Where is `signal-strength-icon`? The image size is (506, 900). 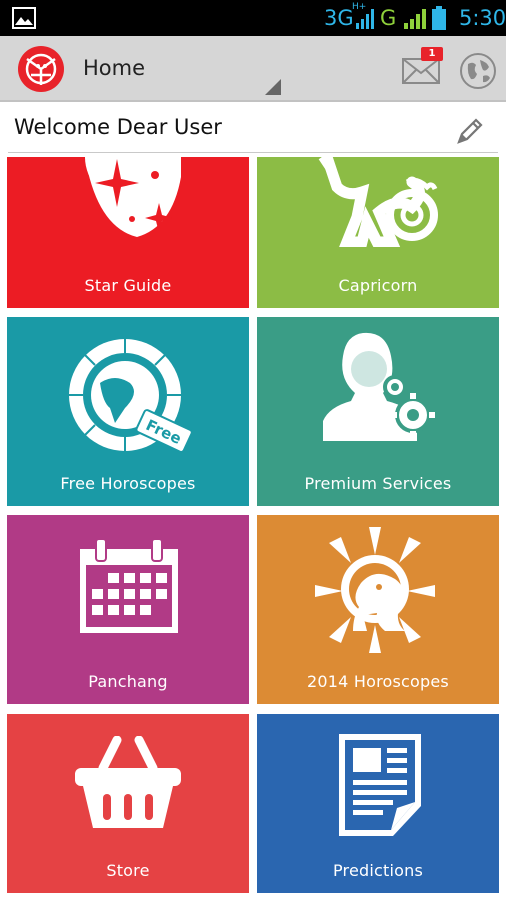
signal-strength-icon is located at coordinates (365, 19).